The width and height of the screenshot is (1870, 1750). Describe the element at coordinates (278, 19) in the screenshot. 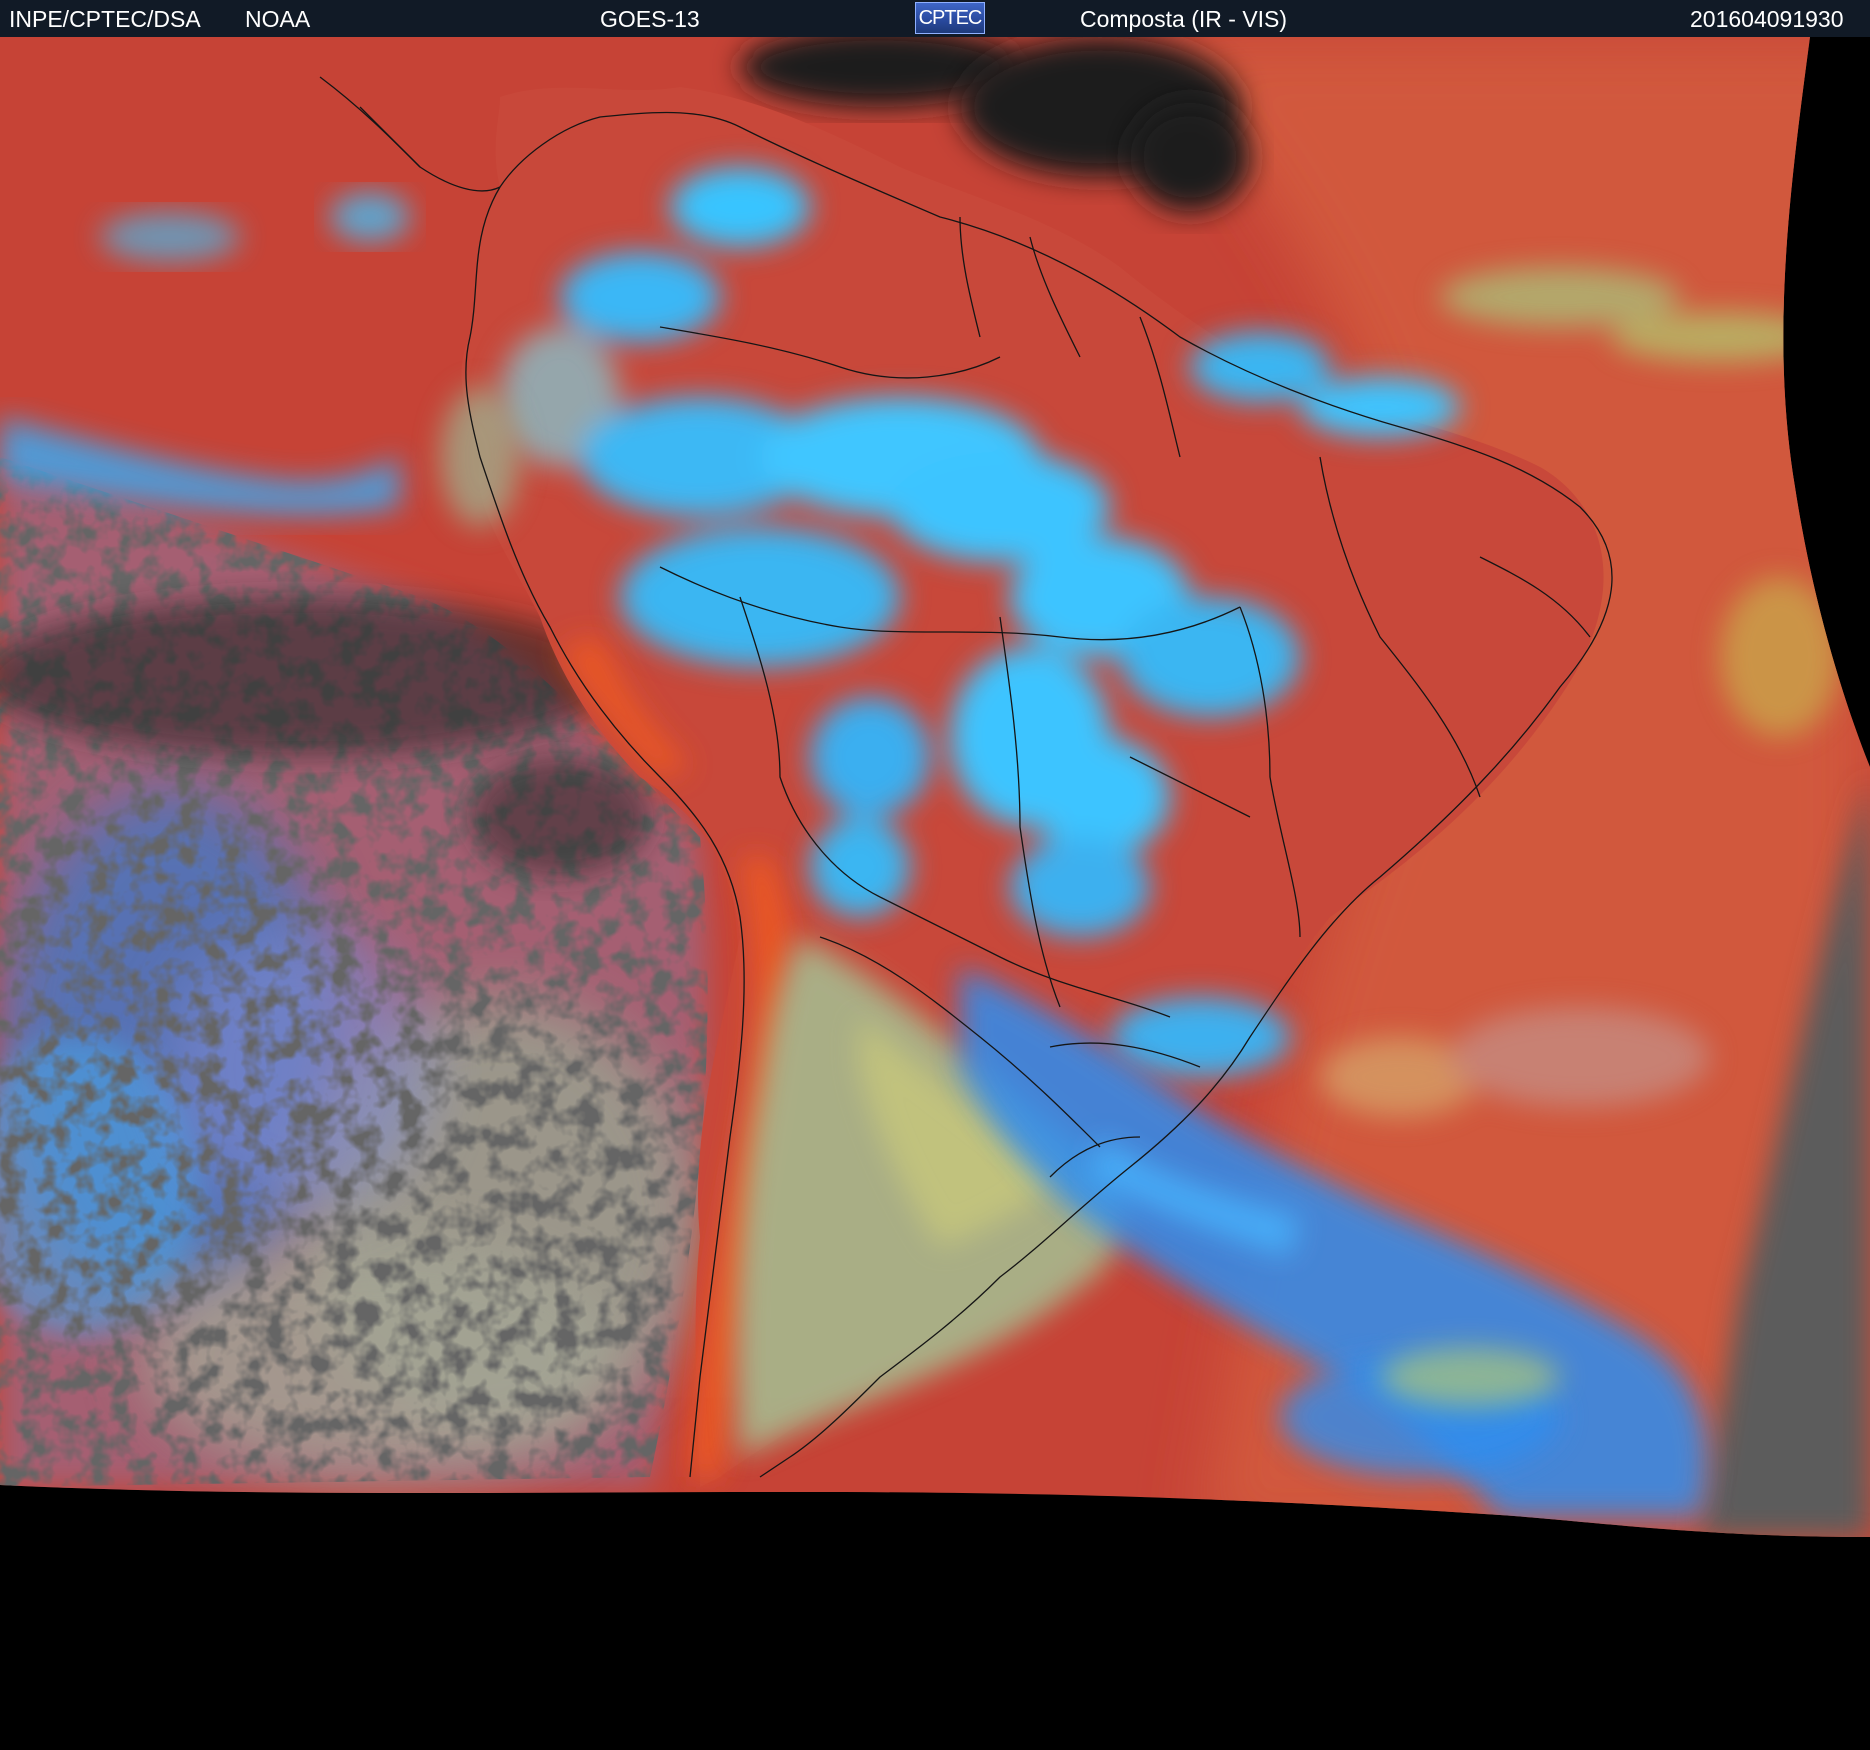

I see `source-label: NOAA` at that location.